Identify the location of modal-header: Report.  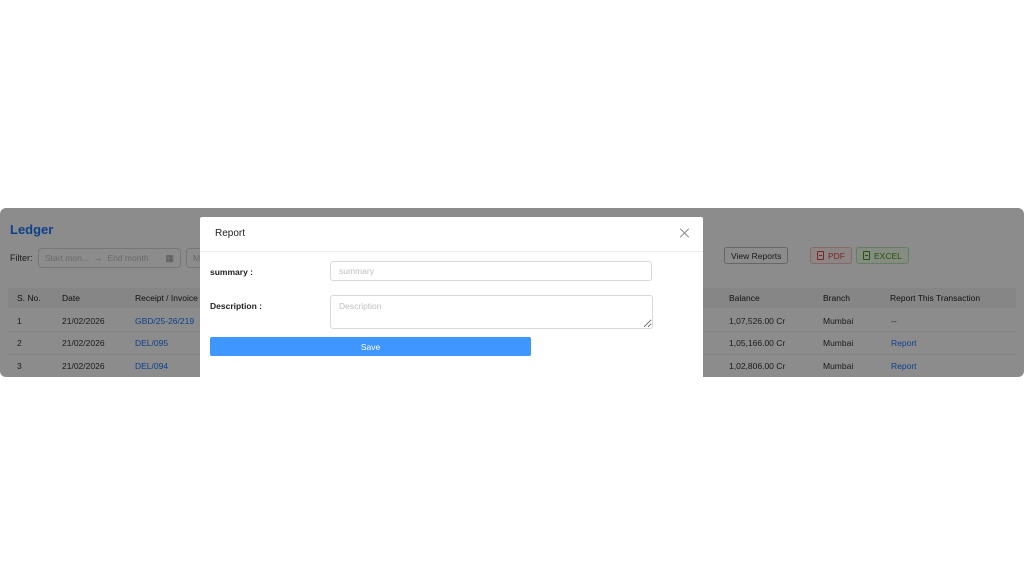
(451, 234).